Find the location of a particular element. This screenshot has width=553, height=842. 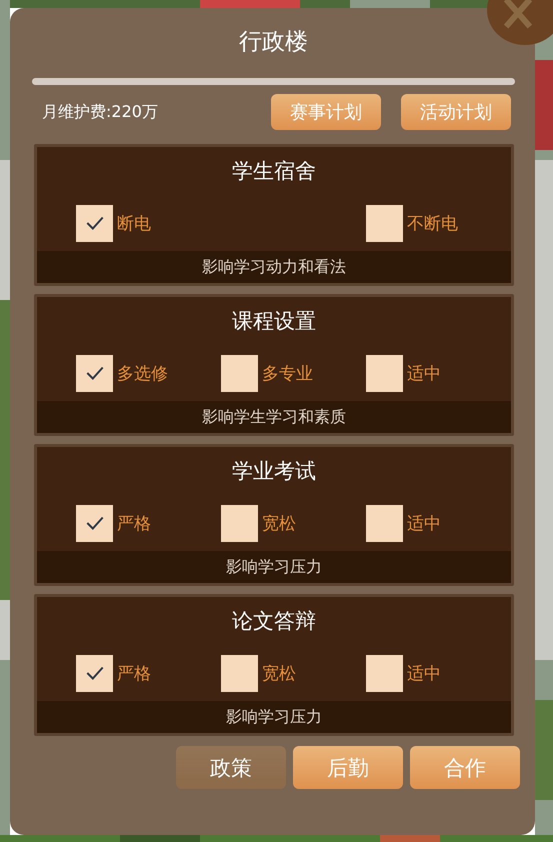

card-title: 学业考试 is located at coordinates (274, 471).